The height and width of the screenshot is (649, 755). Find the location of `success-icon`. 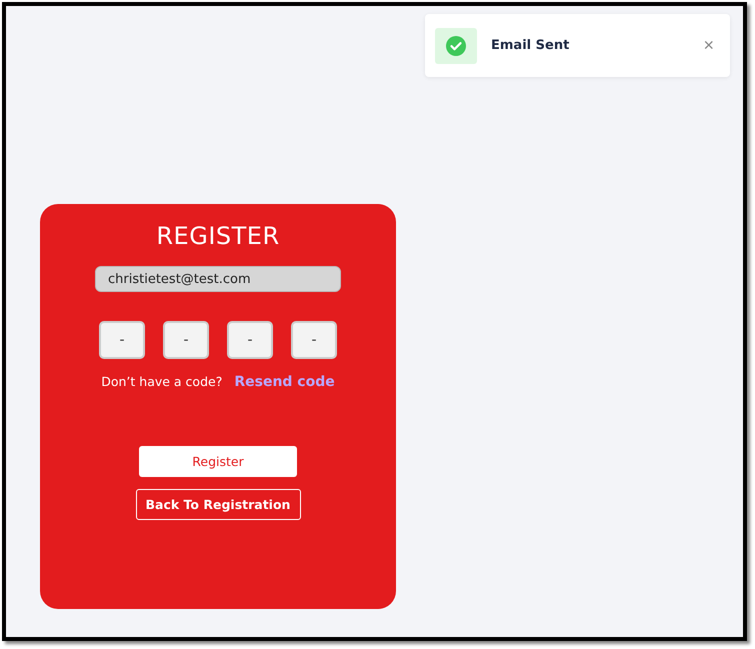

success-icon is located at coordinates (456, 46).